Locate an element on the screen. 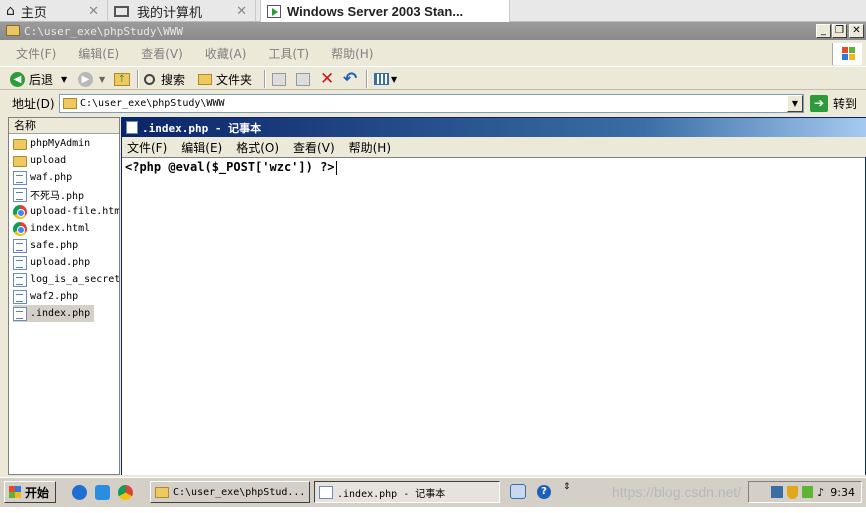 This screenshot has width=866, height=513. help-icon: ? is located at coordinates (544, 492).